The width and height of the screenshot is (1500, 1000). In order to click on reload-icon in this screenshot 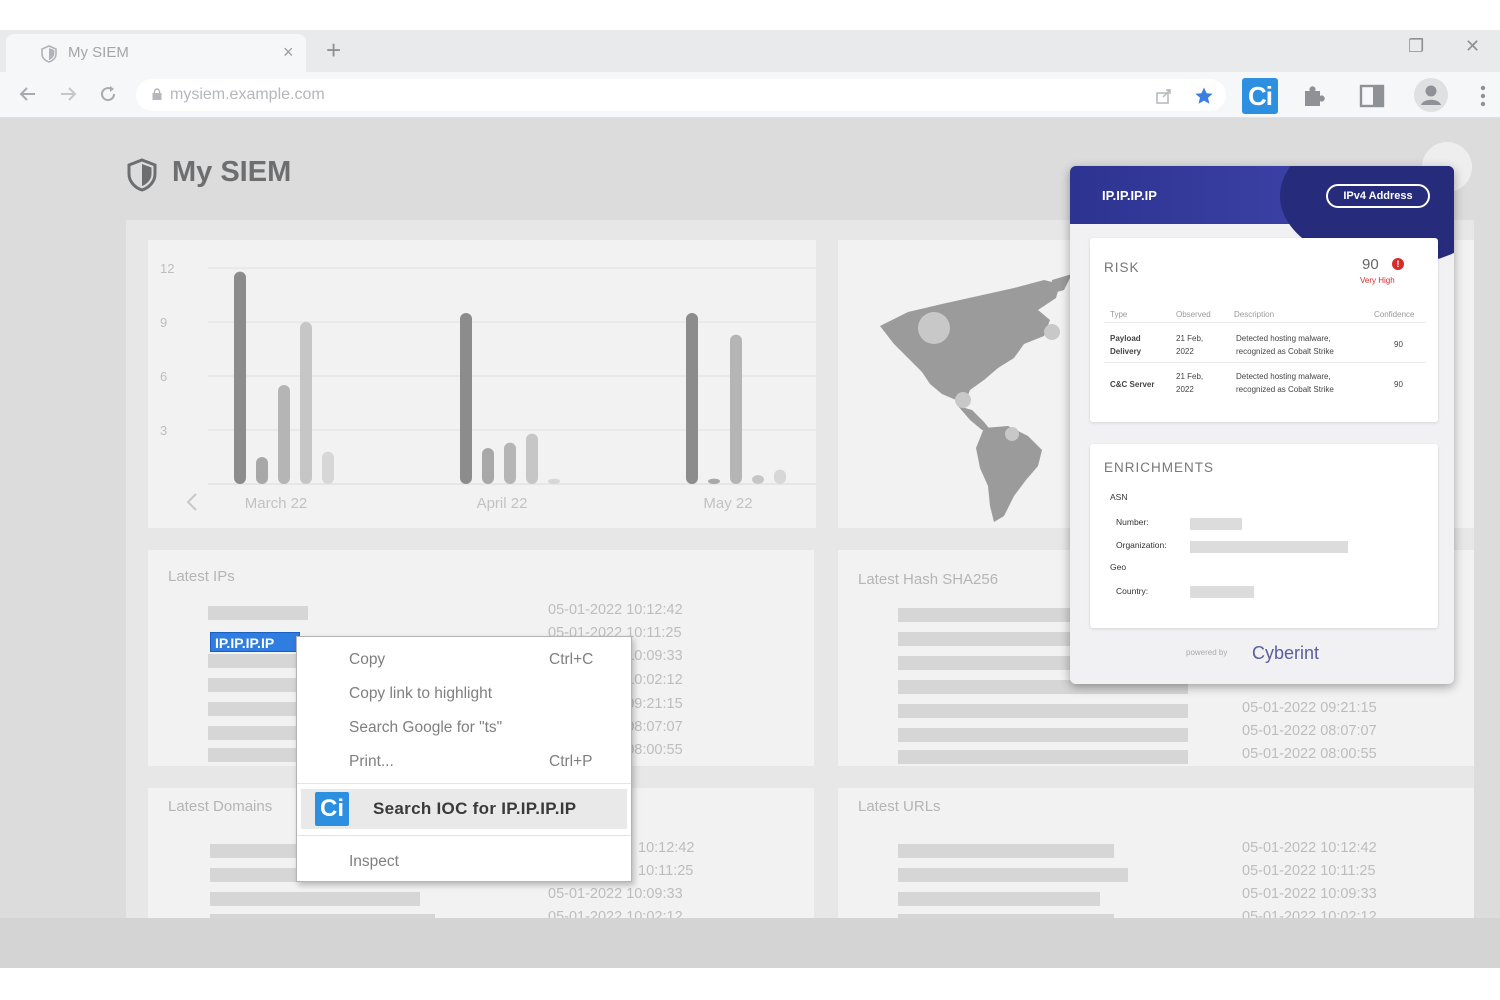, I will do `click(108, 94)`.